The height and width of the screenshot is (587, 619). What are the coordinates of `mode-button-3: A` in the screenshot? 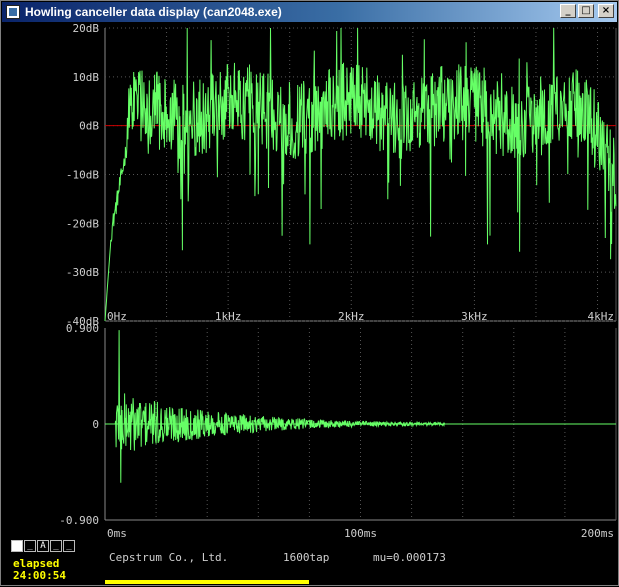 It's located at (43, 546).